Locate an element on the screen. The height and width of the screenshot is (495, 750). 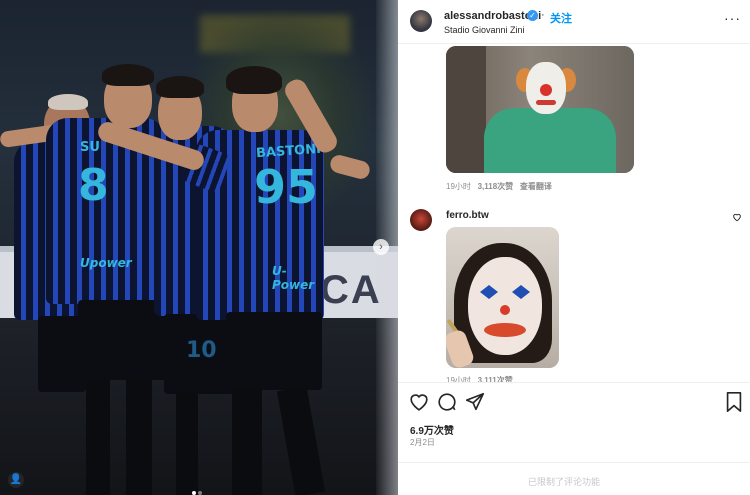
comment-area: 已限制了评论功能 is located at coordinates (574, 478).